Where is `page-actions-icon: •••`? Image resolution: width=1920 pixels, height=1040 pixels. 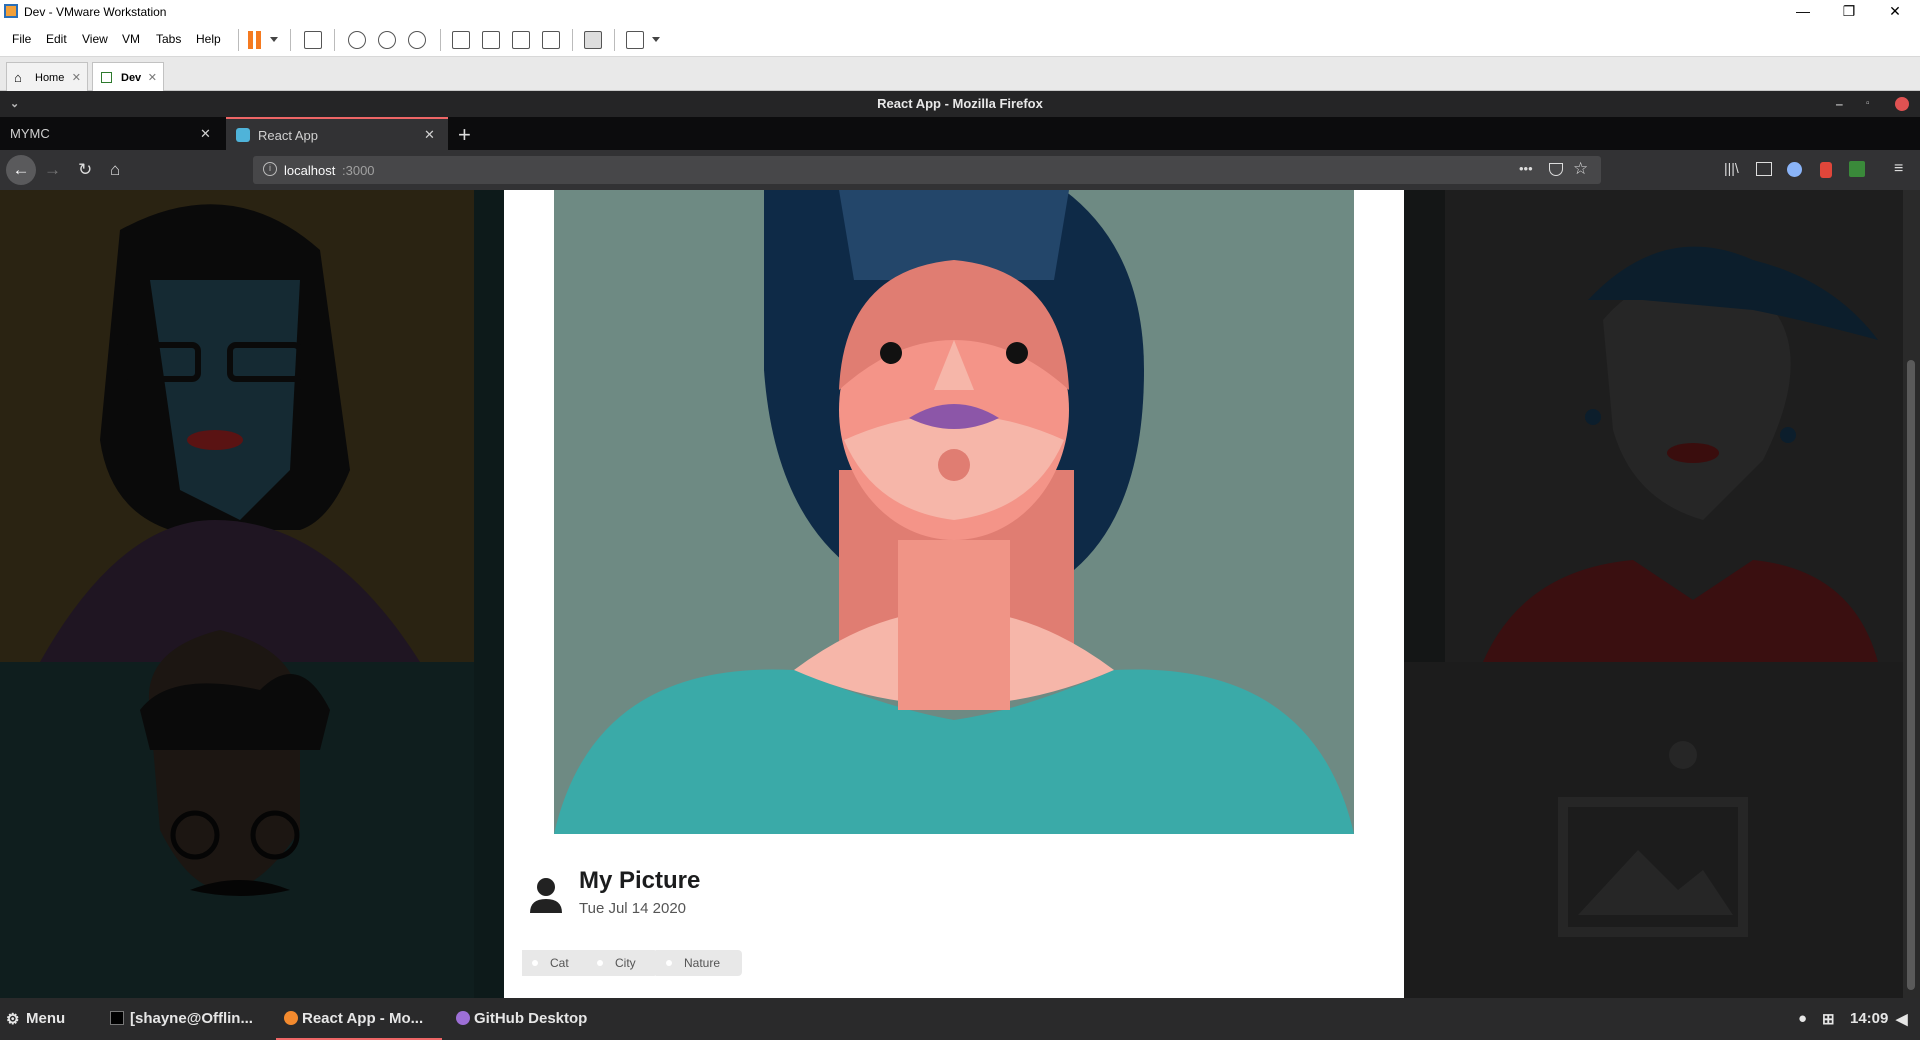 page-actions-icon: ••• is located at coordinates (1526, 168).